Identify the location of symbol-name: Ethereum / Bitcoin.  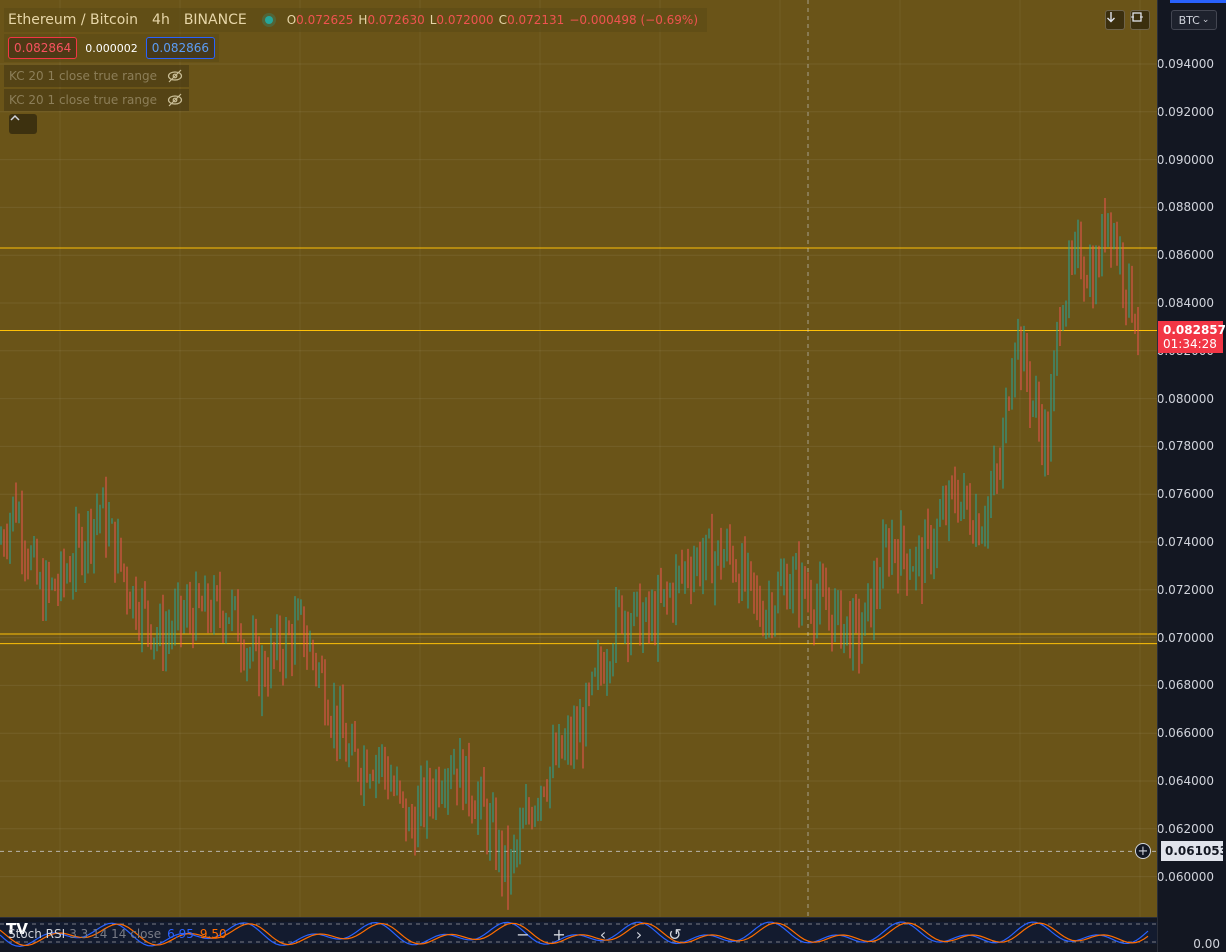
(73, 20).